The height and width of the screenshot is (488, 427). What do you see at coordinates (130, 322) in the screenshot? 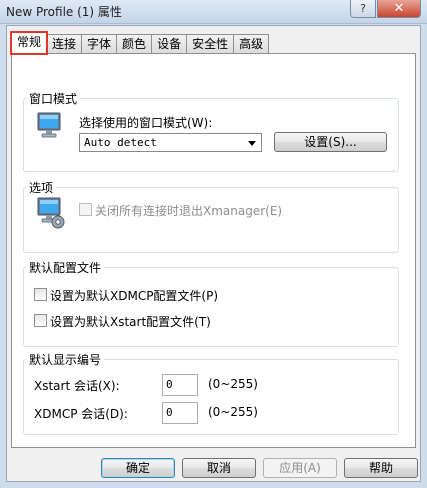
I see `default-xstart-label: 设置为默认Xstart配置文件(T)` at bounding box center [130, 322].